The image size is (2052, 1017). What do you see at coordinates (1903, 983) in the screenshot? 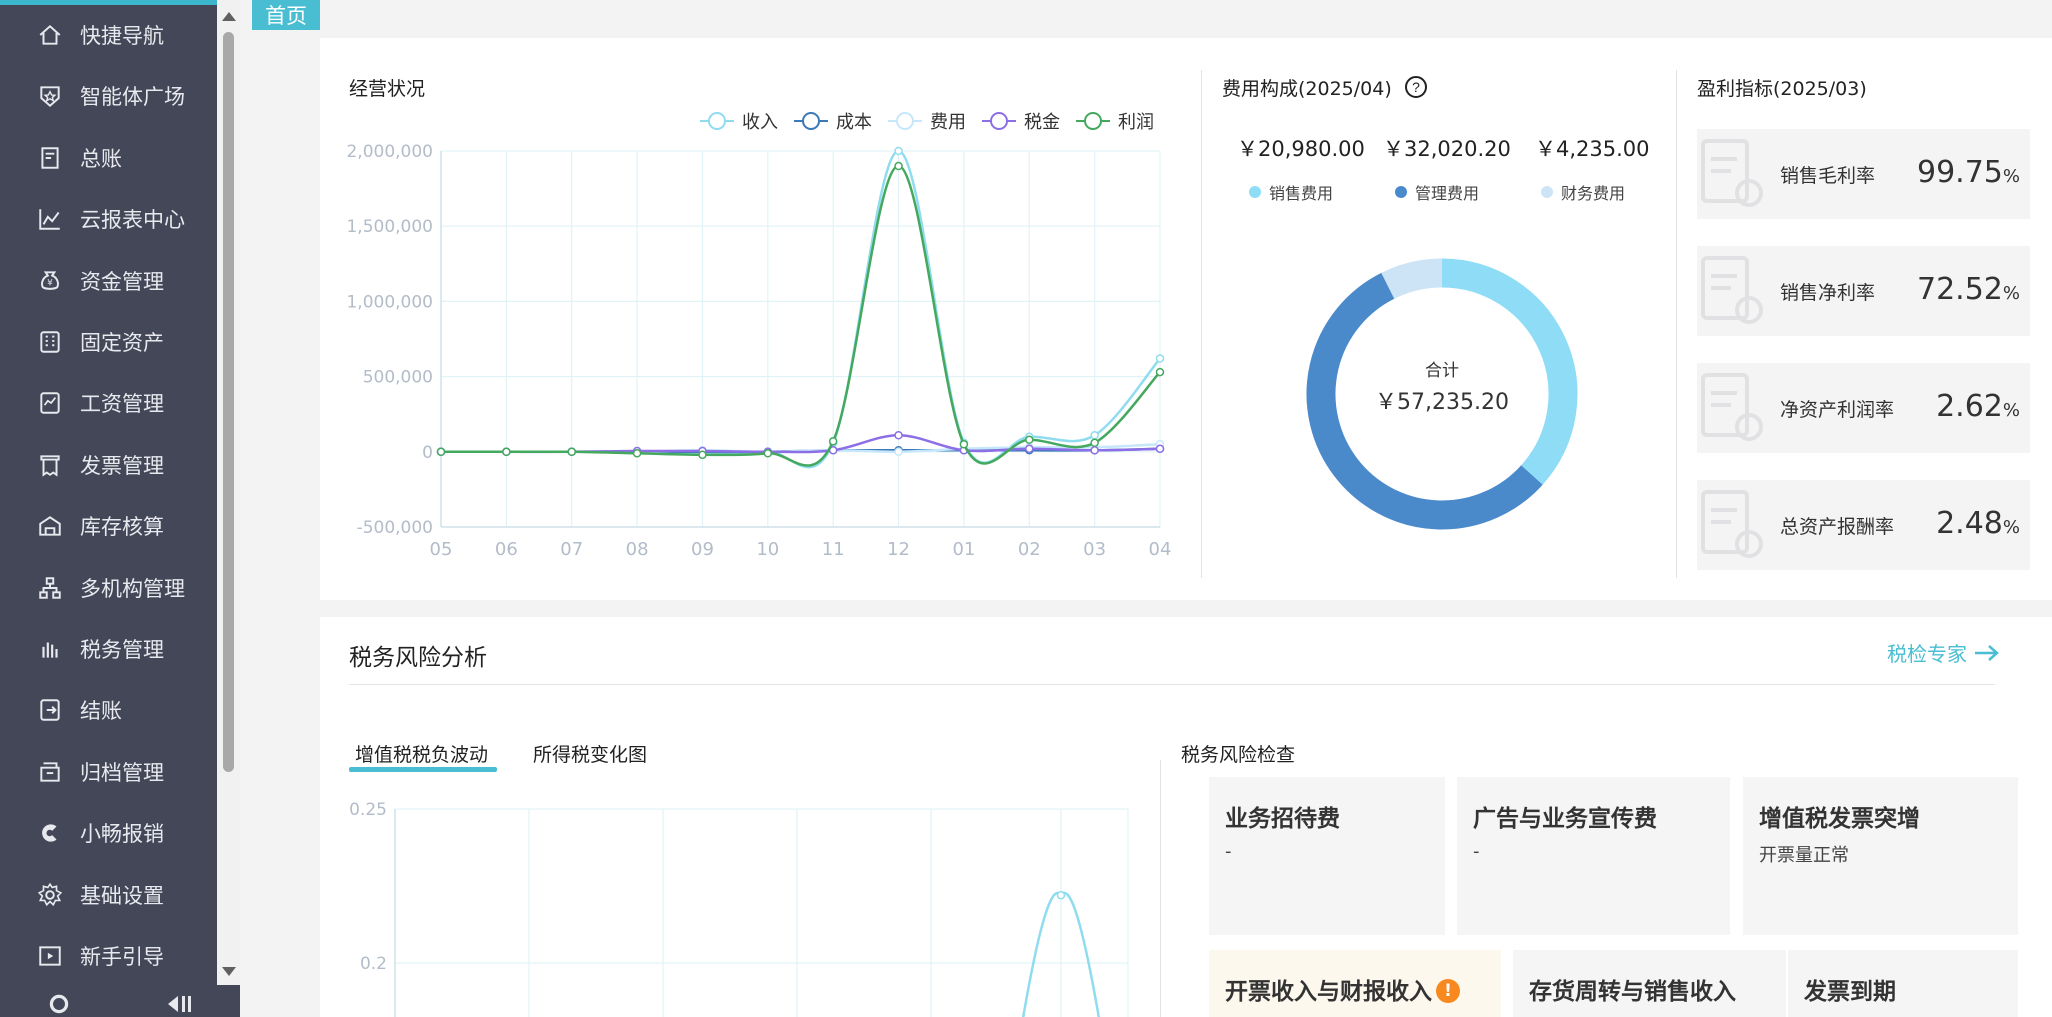
I see `risk-card: 发票到期` at bounding box center [1903, 983].